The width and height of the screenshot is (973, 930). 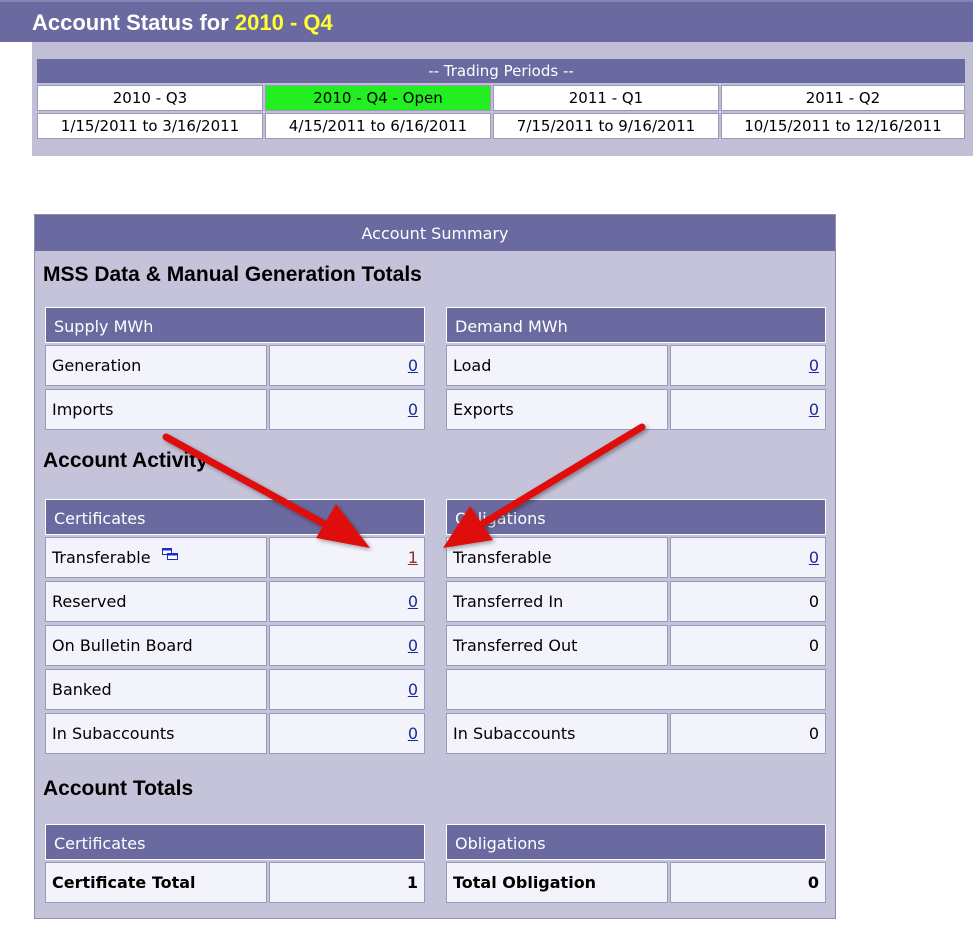 I want to click on table-row: Reserved 0, so click(x=235, y=601).